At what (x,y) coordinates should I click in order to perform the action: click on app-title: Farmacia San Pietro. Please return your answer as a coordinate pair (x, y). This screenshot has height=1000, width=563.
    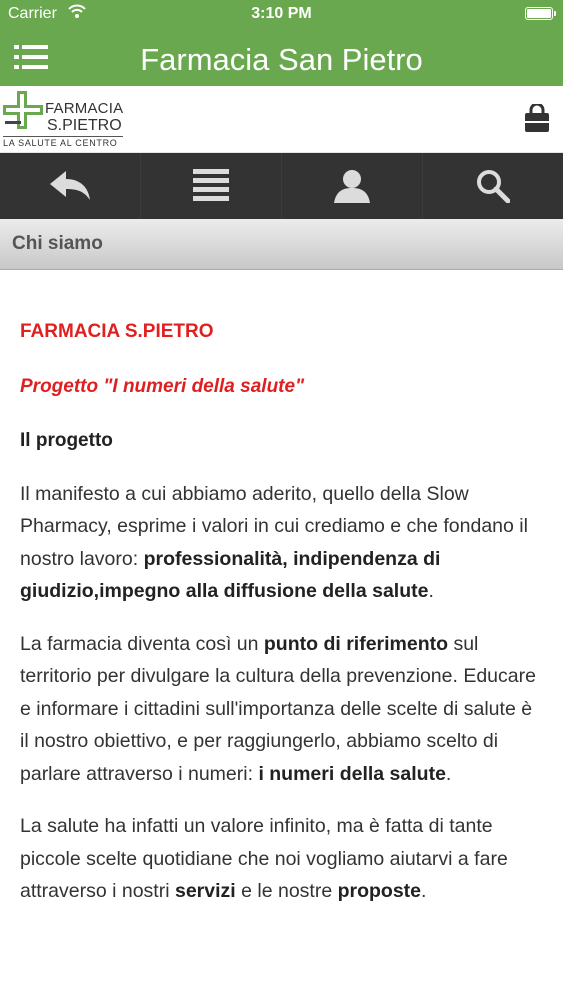
    Looking at the image, I should click on (281, 59).